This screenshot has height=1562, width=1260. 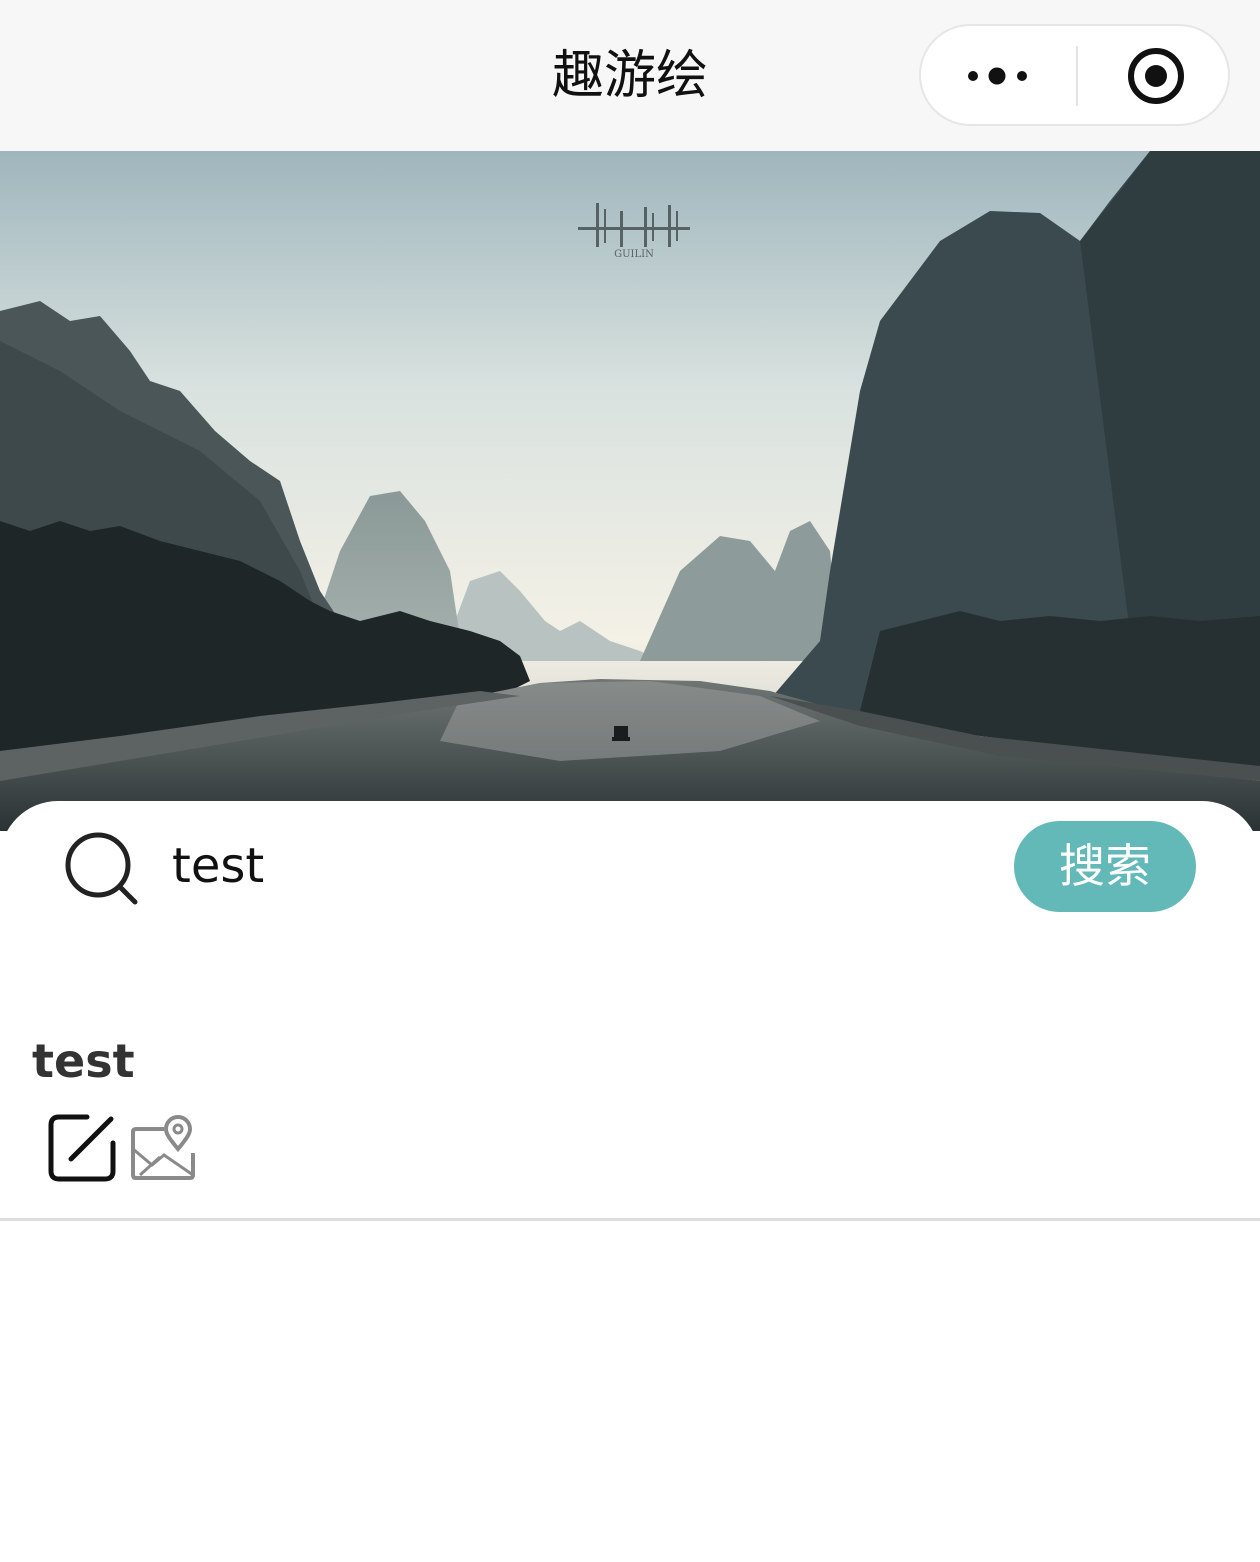 I want to click on close-mini-program-button, so click(x=1154, y=76).